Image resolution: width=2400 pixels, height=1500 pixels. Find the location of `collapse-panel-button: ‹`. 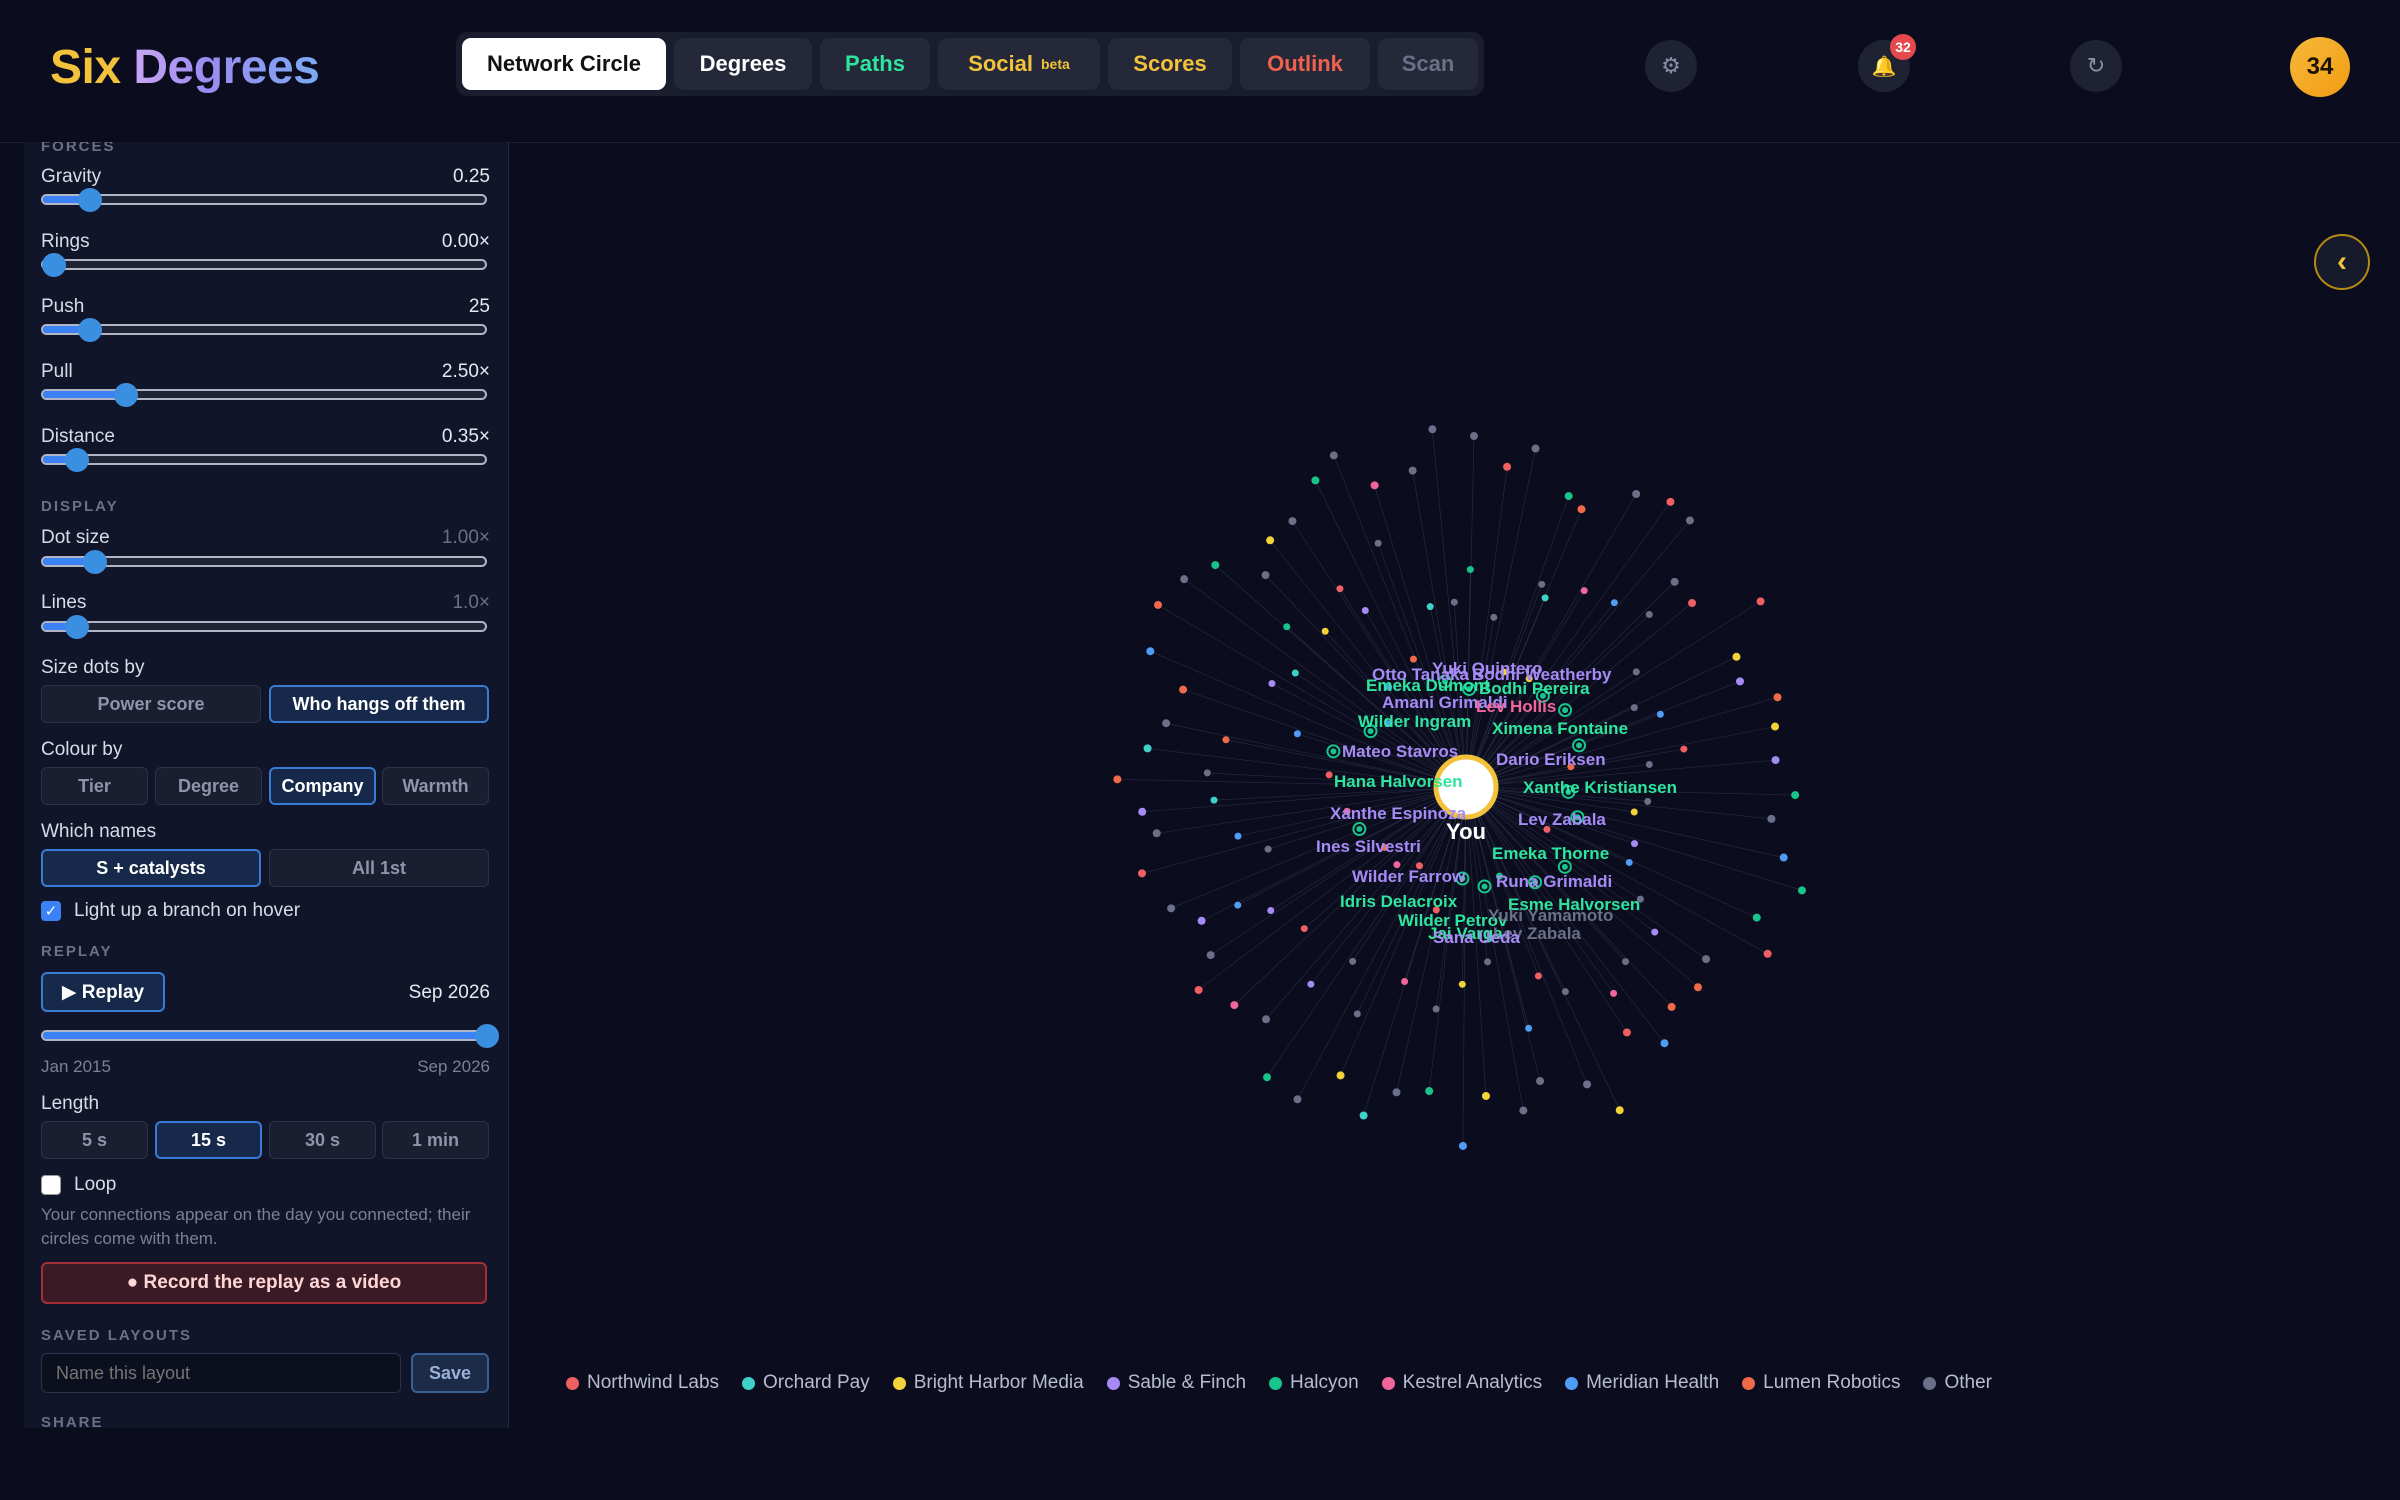

collapse-panel-button: ‹ is located at coordinates (2342, 262).